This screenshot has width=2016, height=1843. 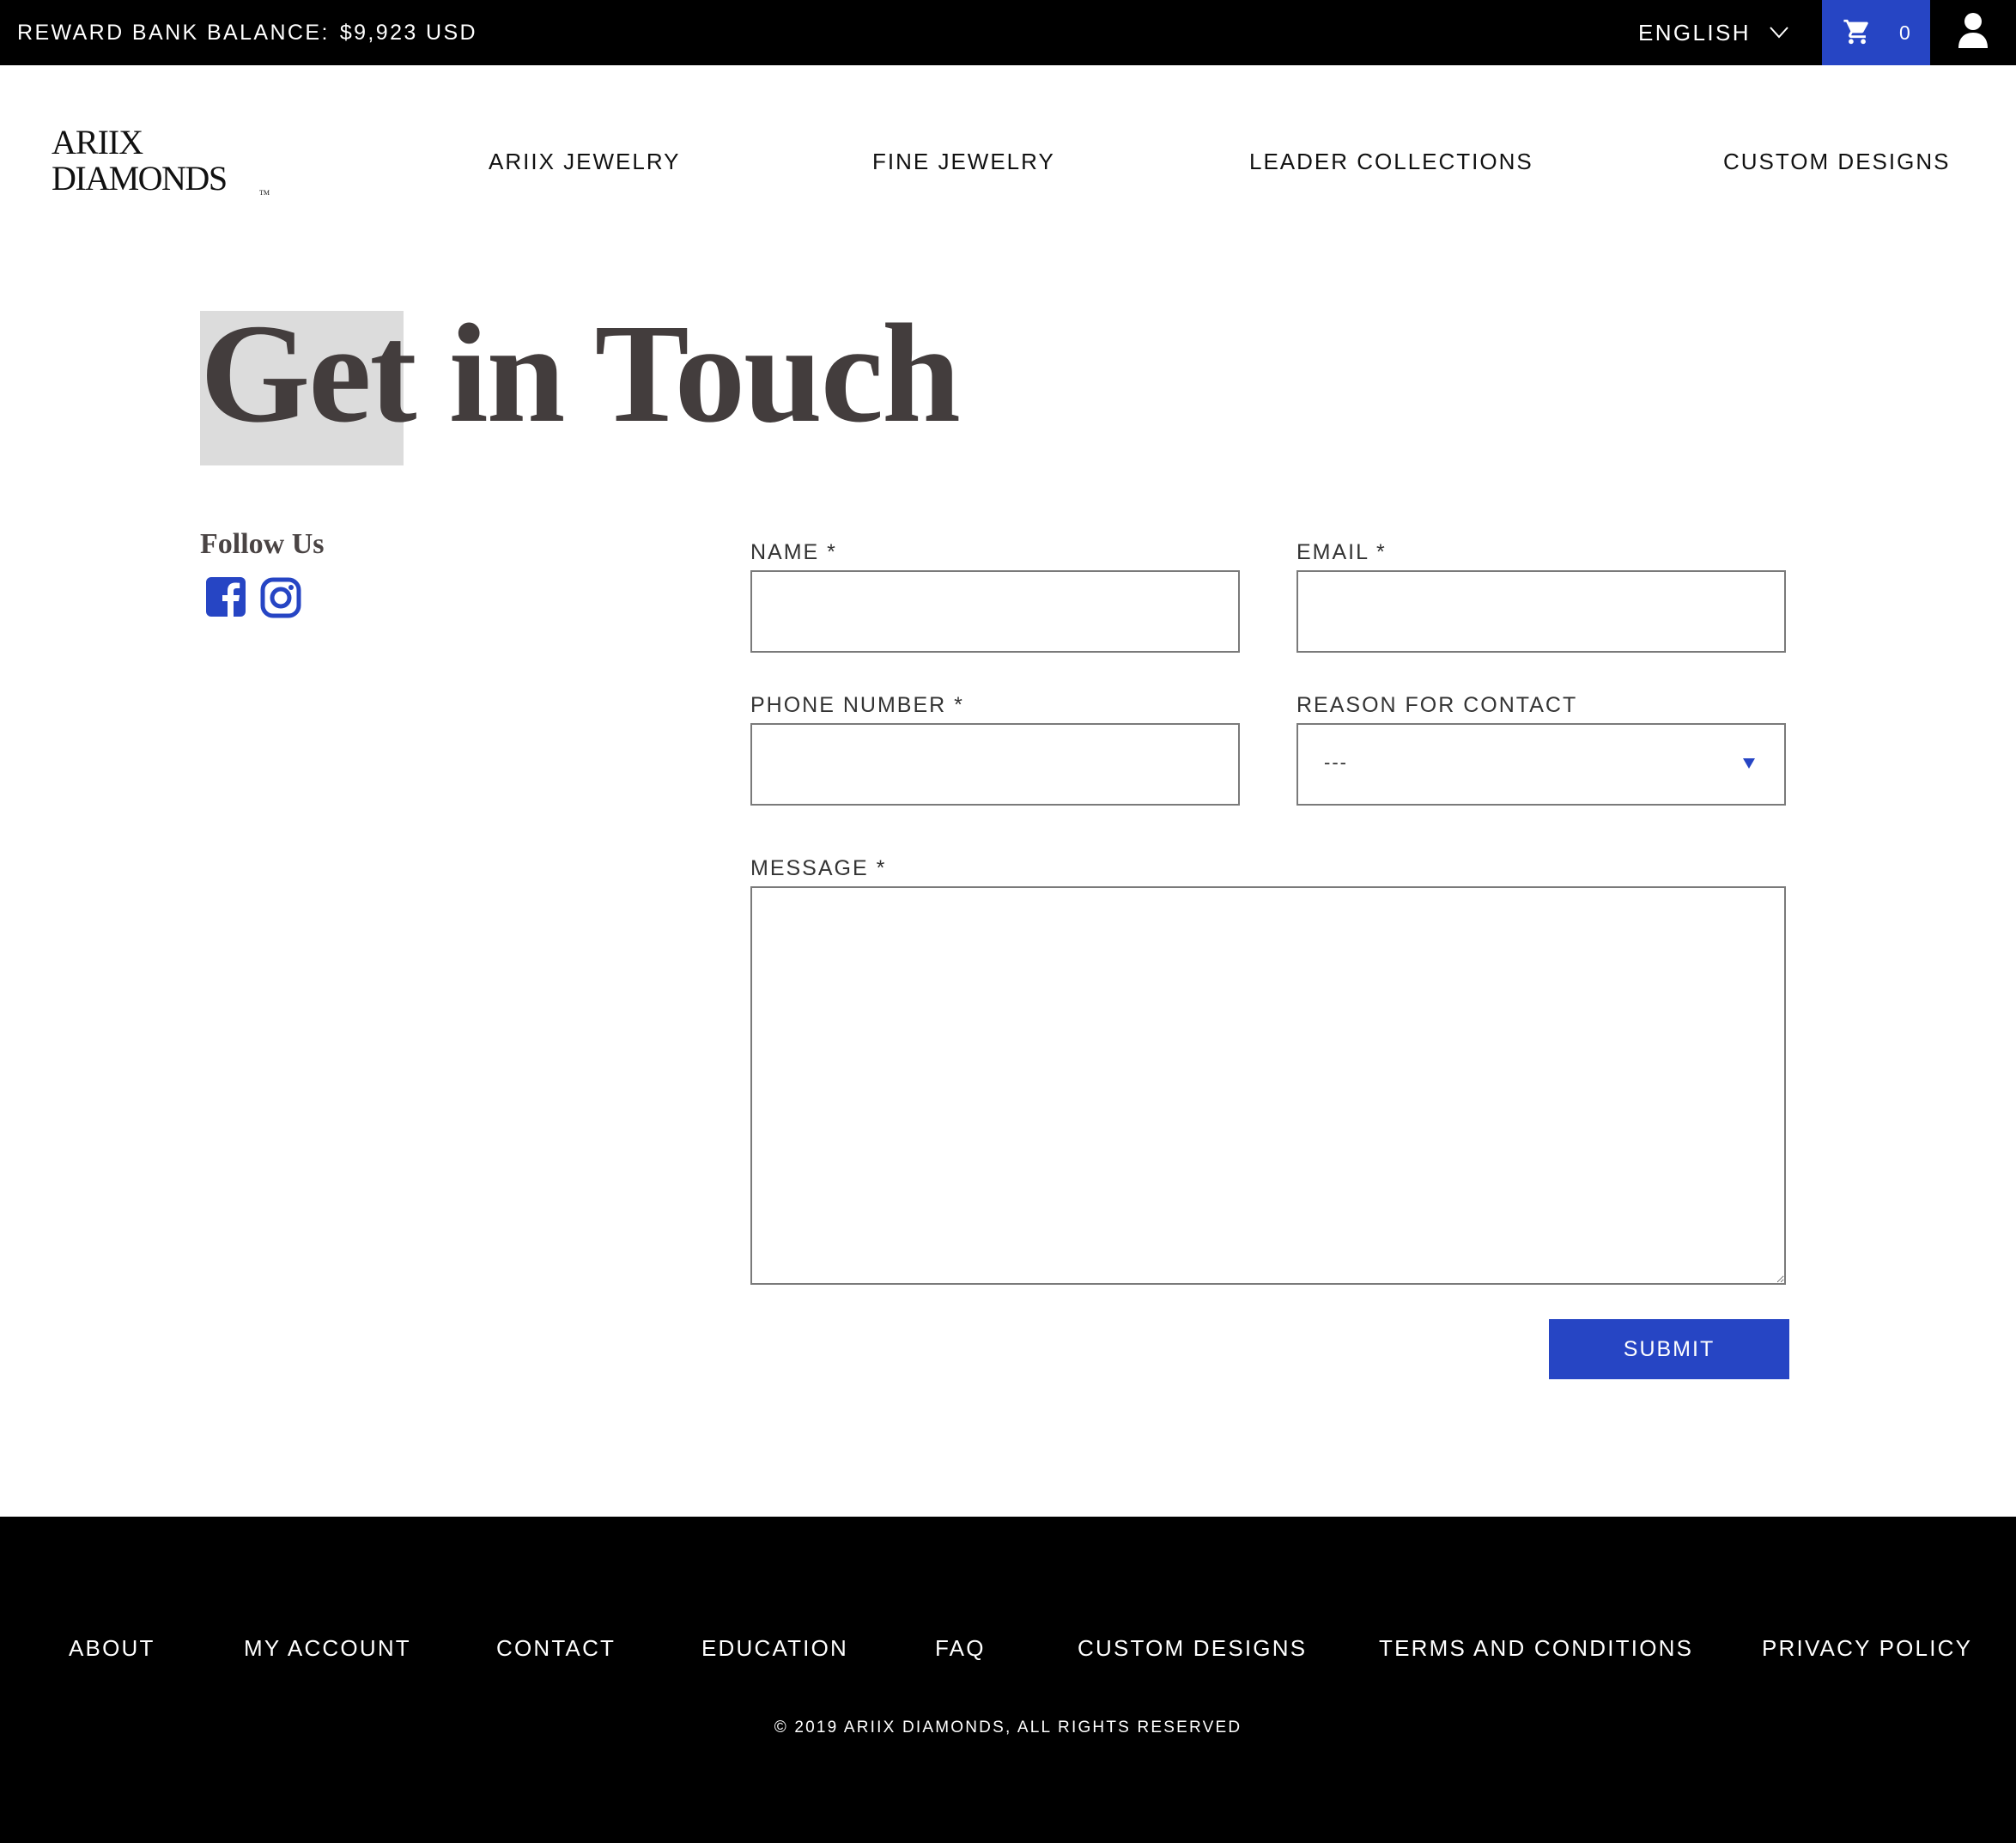 I want to click on message-textarea, so click(x=1268, y=1085).